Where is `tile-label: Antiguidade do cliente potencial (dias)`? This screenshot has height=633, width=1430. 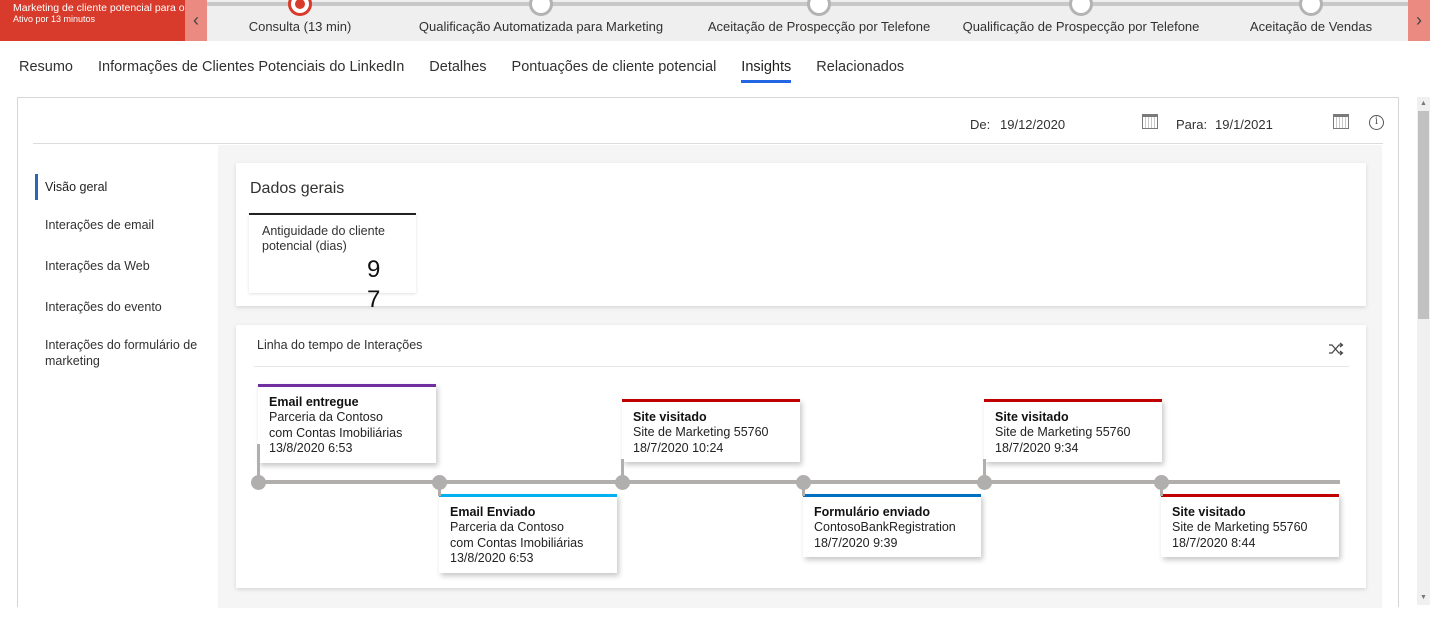
tile-label: Antiguidade do cliente potencial (dias) is located at coordinates (324, 238).